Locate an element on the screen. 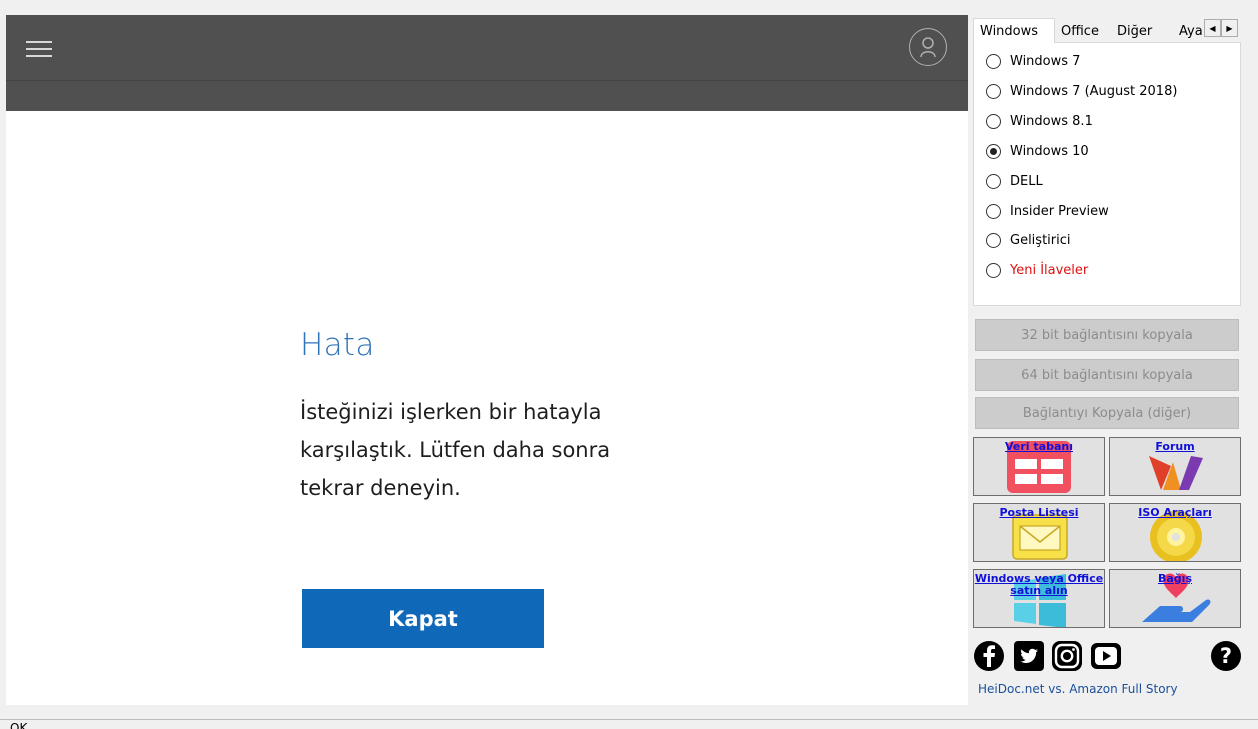 The width and height of the screenshot is (1258, 729). category-tabs: Windows Office Diğer Aya is located at coordinates (1107, 30).